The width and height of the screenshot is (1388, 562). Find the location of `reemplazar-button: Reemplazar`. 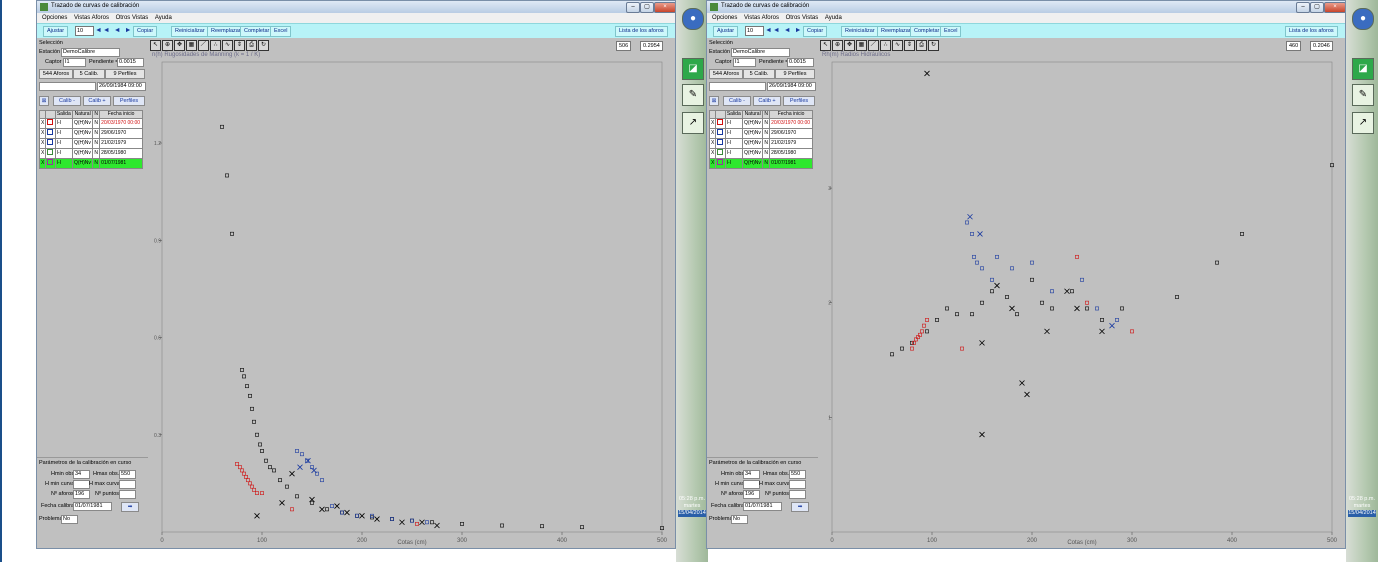

reemplazar-button: Reemplazar is located at coordinates (226, 31).